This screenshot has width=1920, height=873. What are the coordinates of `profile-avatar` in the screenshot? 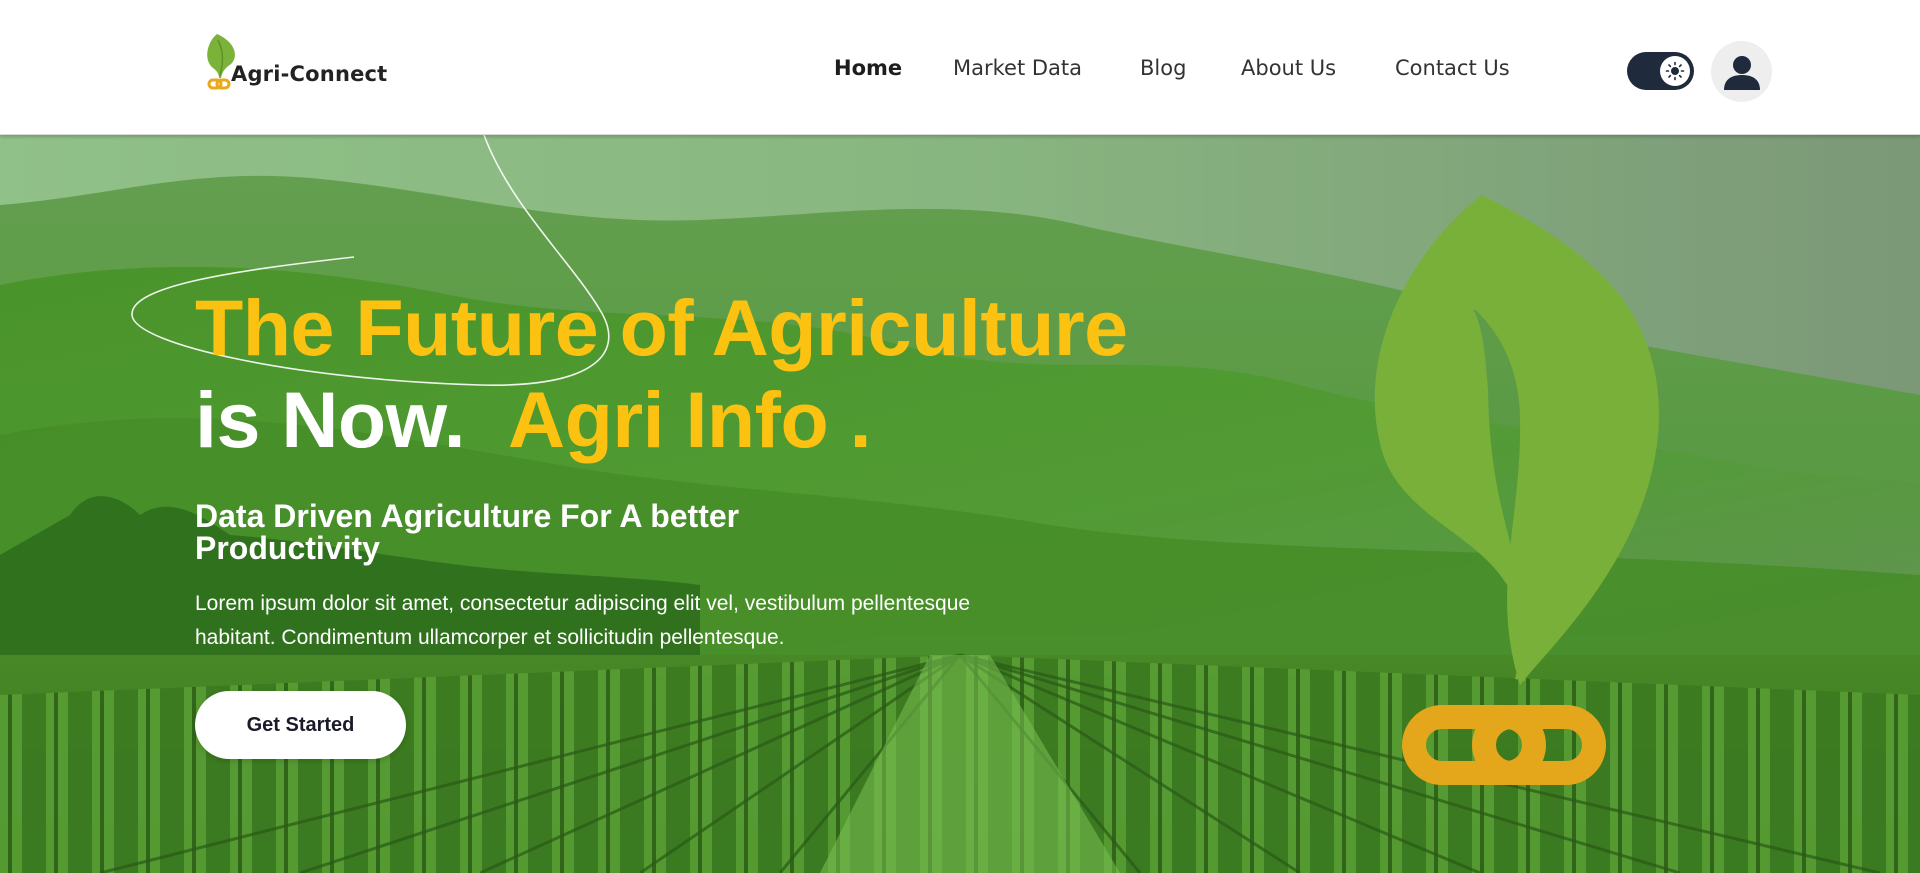 It's located at (1741, 71).